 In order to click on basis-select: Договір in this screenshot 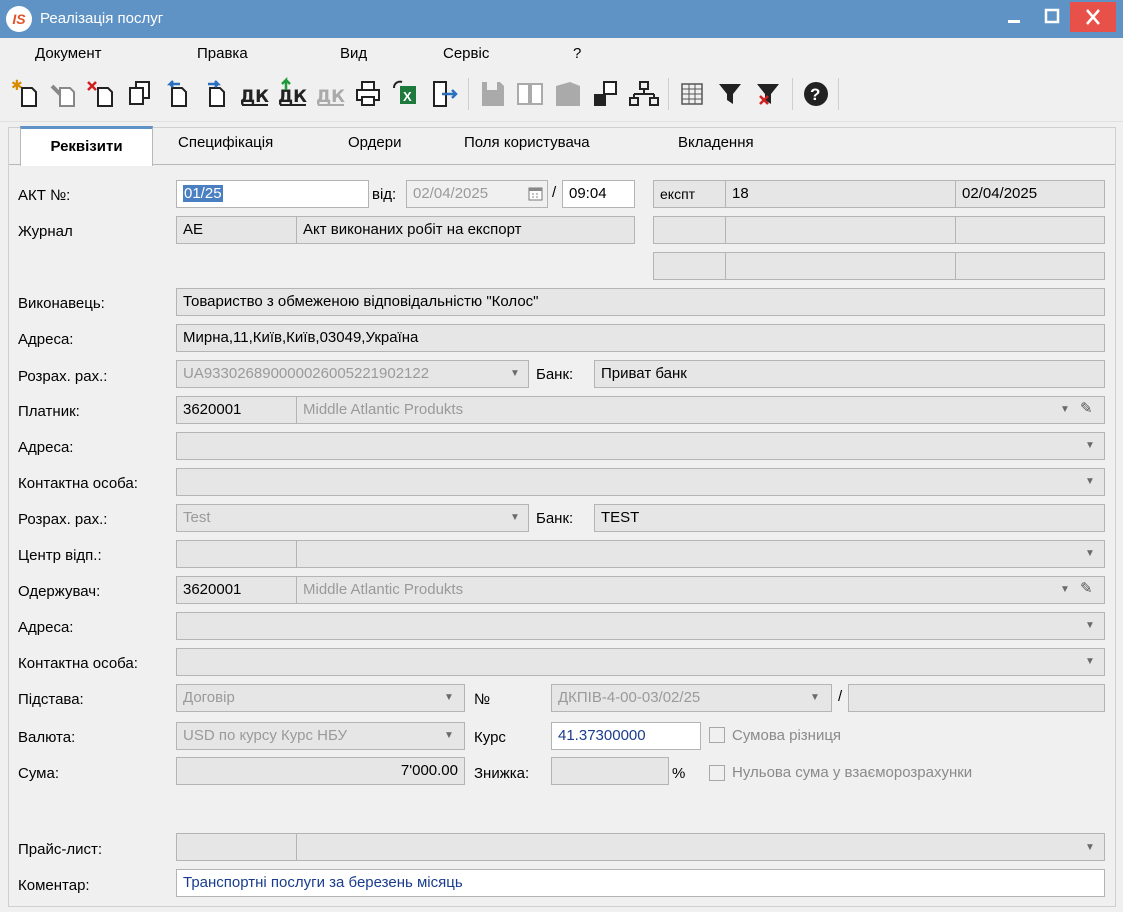, I will do `click(320, 698)`.